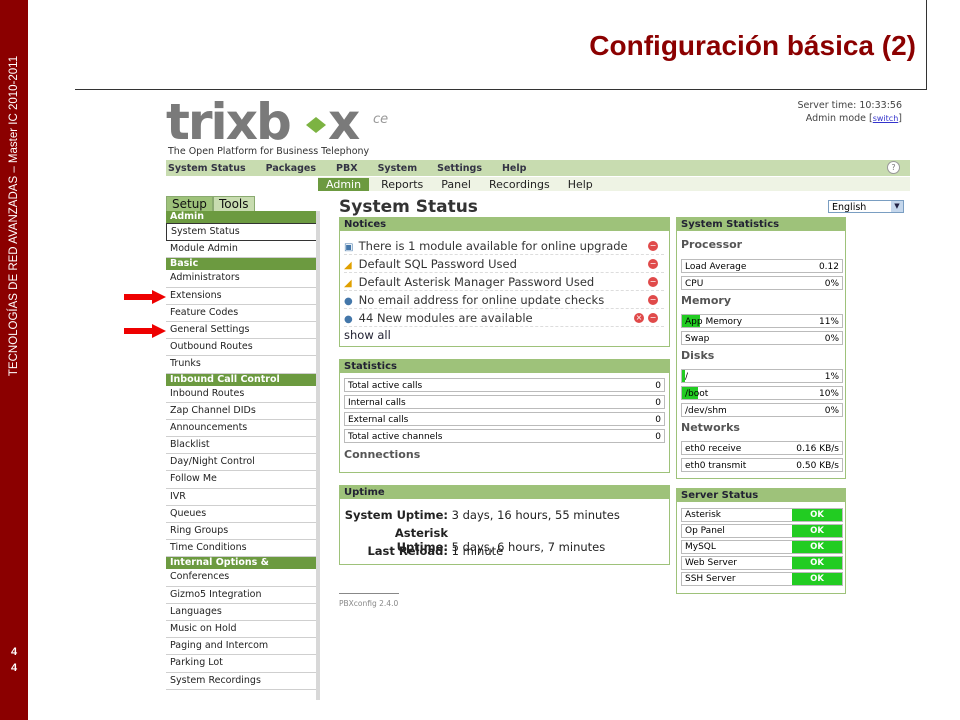 This screenshot has height=720, width=960. Describe the element at coordinates (243, 232) in the screenshot. I see `nav-item-system-status: System Status` at that location.